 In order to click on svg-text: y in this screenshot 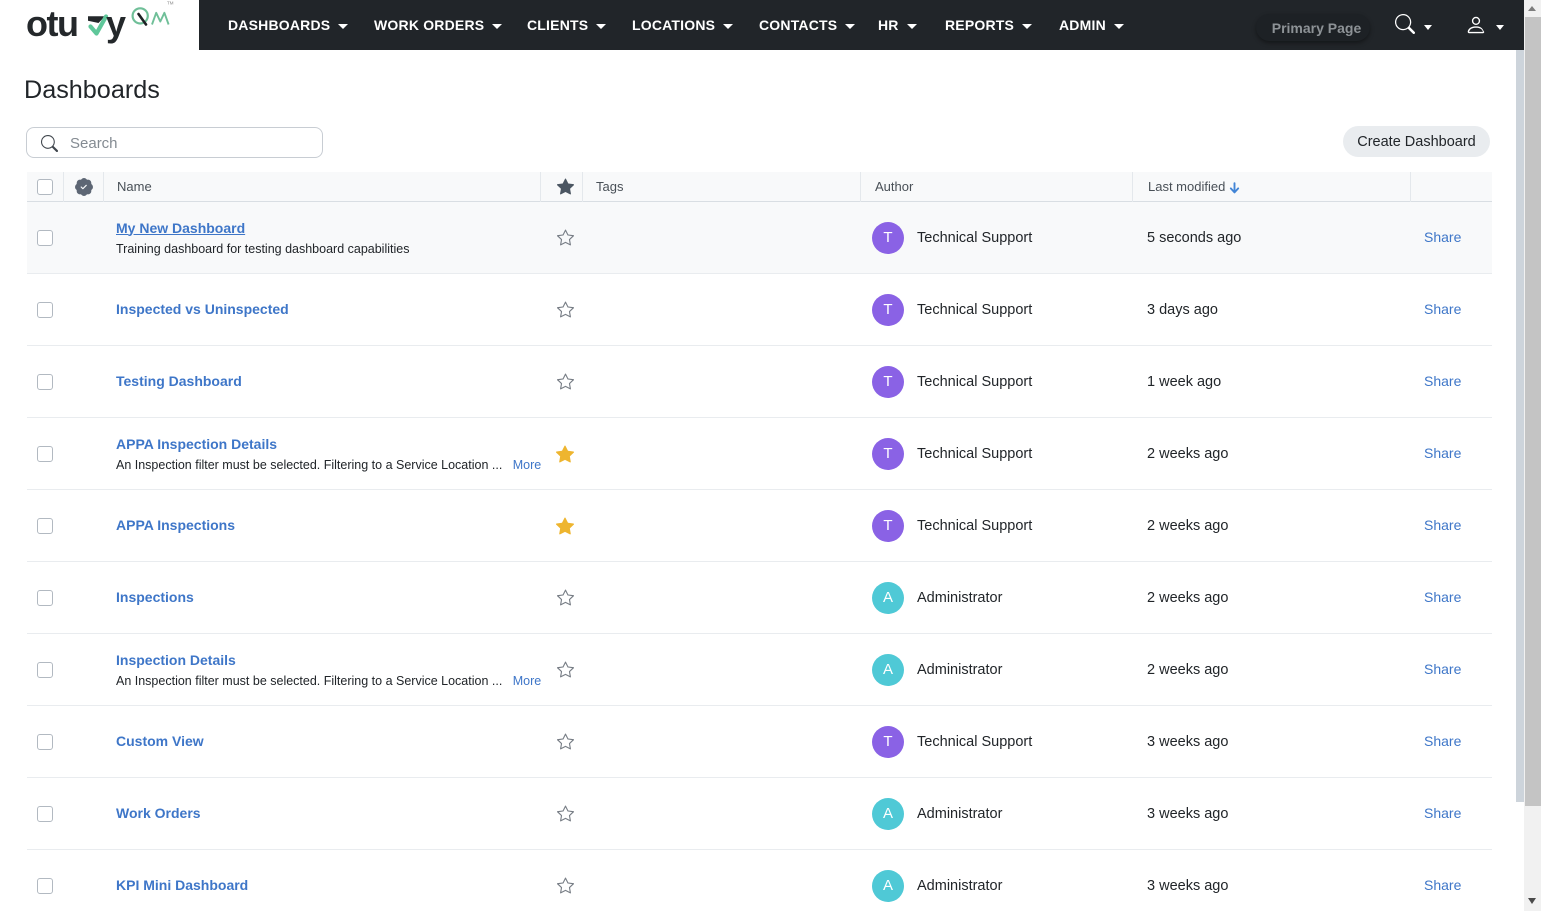, I will do `click(116, 23)`.